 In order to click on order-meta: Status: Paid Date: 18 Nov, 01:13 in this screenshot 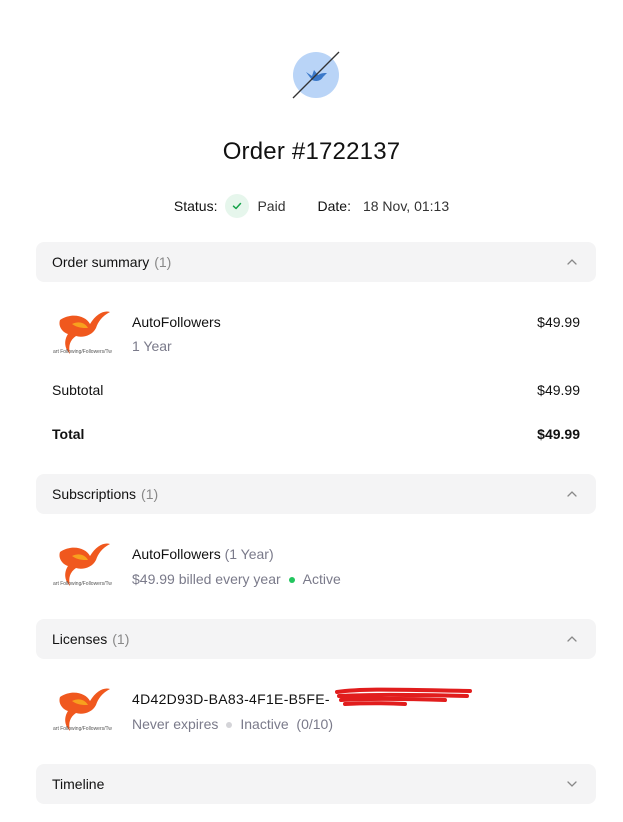, I will do `click(311, 206)`.